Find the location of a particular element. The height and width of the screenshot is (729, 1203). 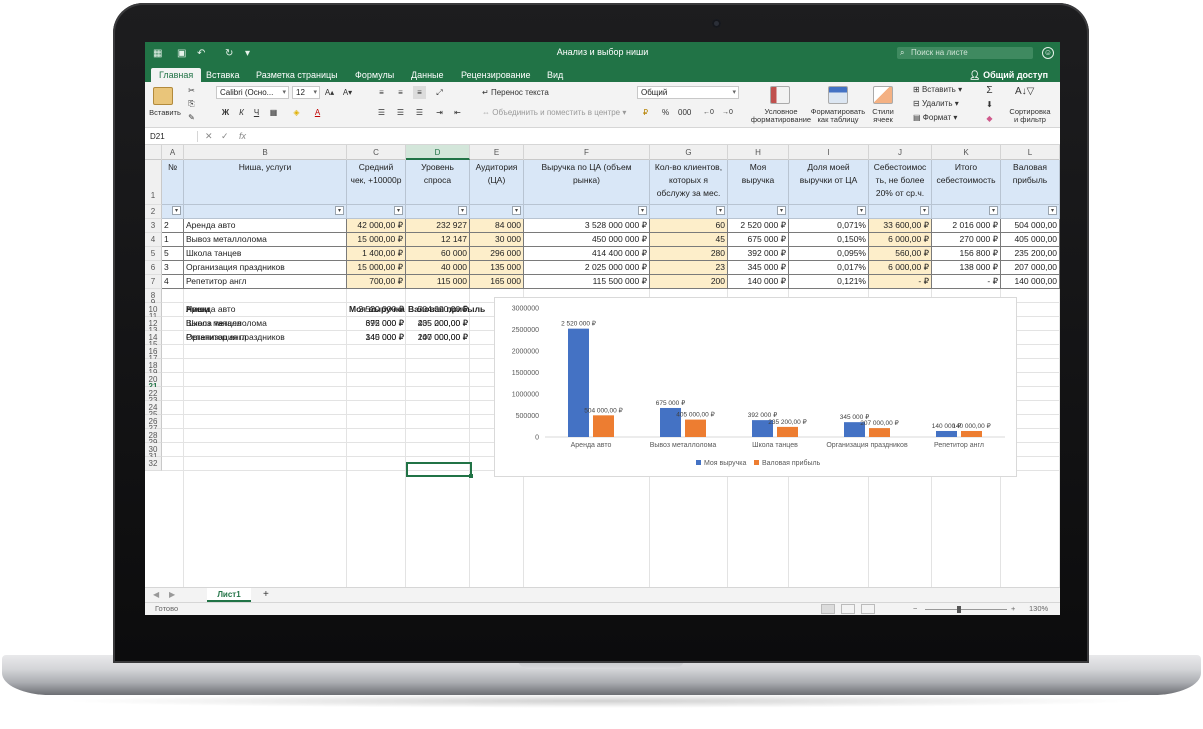

table-cell: 392 000 ₽ is located at coordinates (758, 254).